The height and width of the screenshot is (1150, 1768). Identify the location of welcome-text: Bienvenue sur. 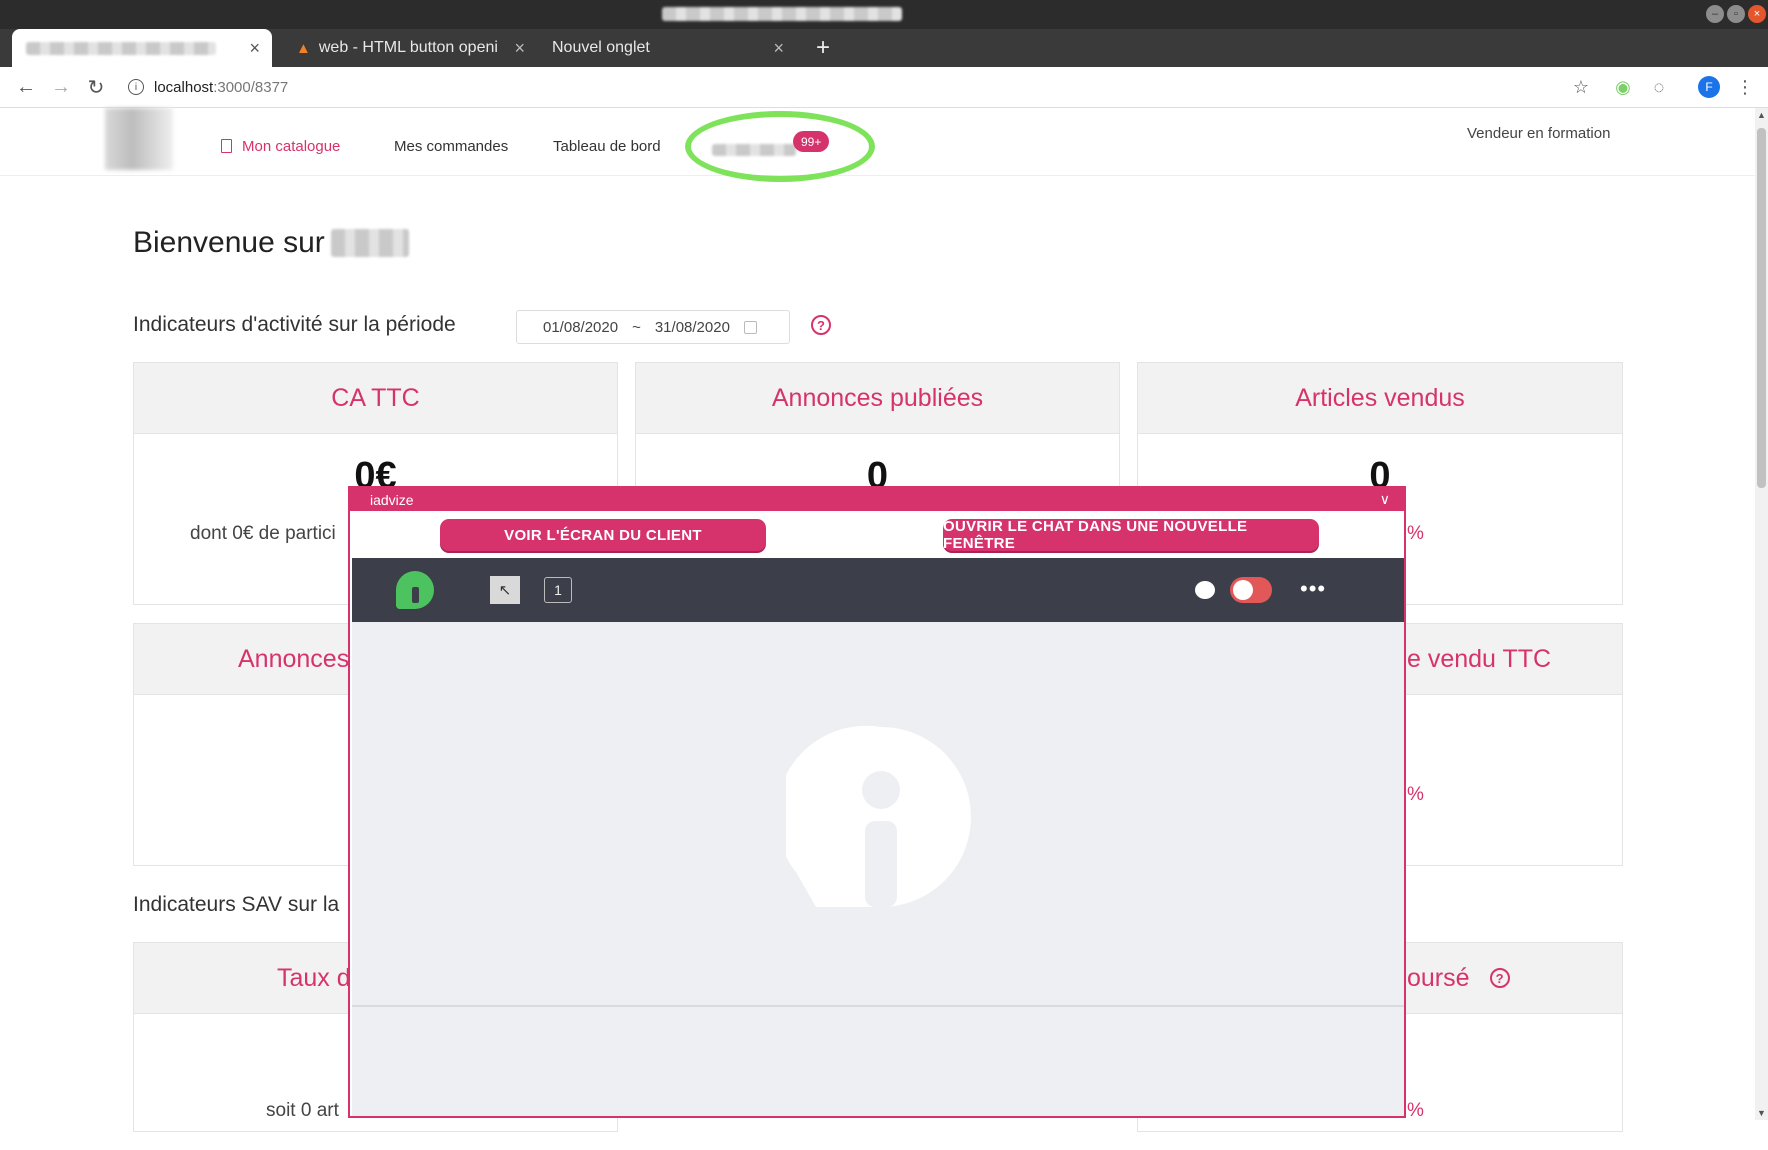
(229, 242).